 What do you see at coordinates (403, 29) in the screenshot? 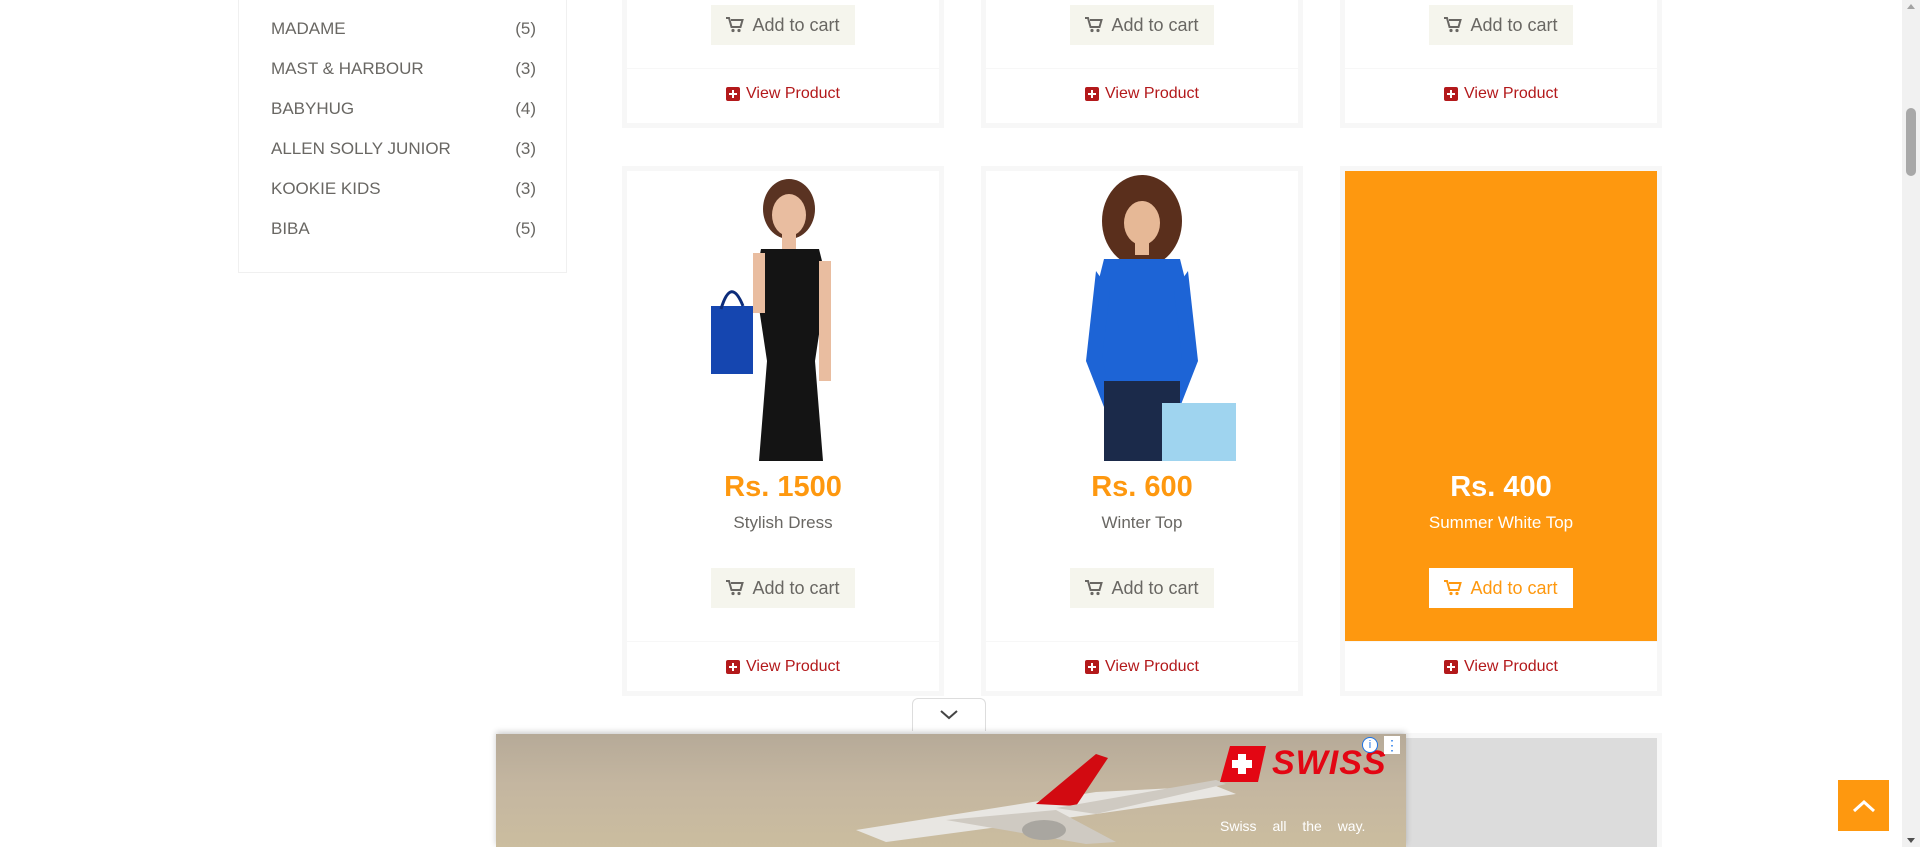
I see `brand-item-madame: MADAME (5)` at bounding box center [403, 29].